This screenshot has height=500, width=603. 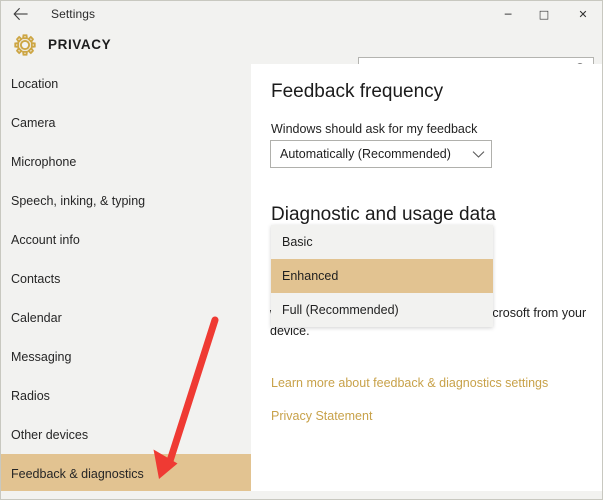 What do you see at coordinates (301, 54) in the screenshot?
I see `page-header: PRIVACY` at bounding box center [301, 54].